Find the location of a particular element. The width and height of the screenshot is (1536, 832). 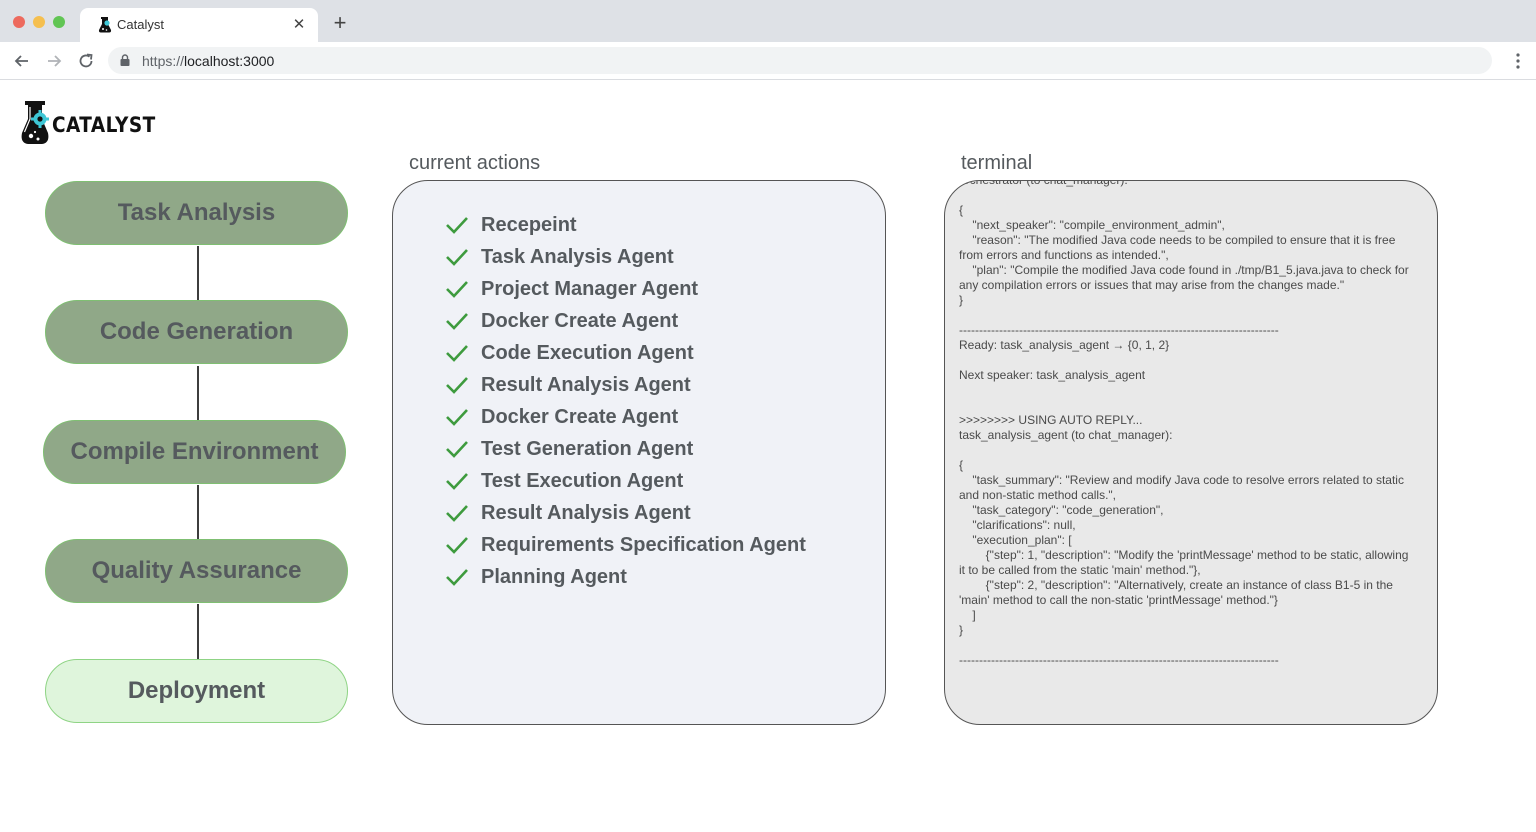

reload-icon is located at coordinates (86, 61).